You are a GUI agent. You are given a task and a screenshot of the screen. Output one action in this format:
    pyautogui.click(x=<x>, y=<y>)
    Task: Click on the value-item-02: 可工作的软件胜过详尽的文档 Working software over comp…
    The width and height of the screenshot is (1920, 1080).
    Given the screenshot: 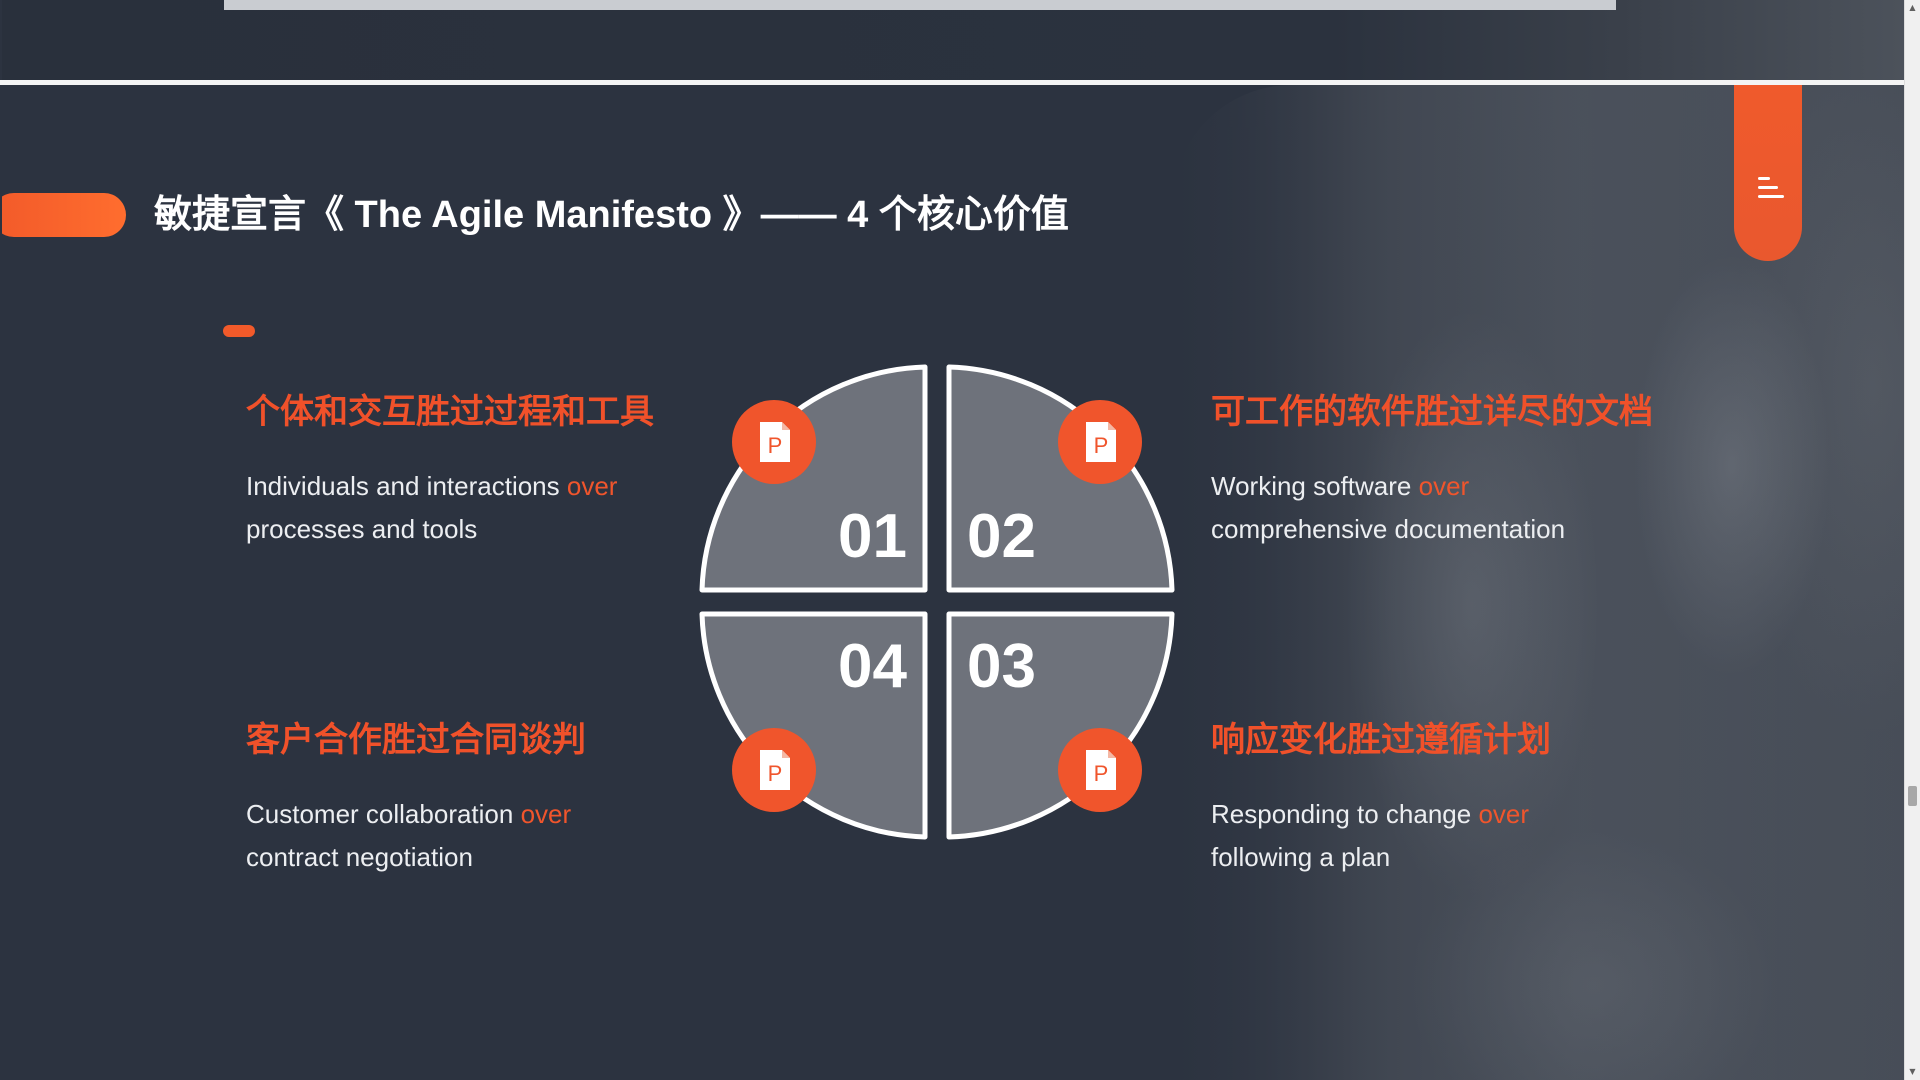 What is the action you would take?
    pyautogui.click(x=1471, y=470)
    